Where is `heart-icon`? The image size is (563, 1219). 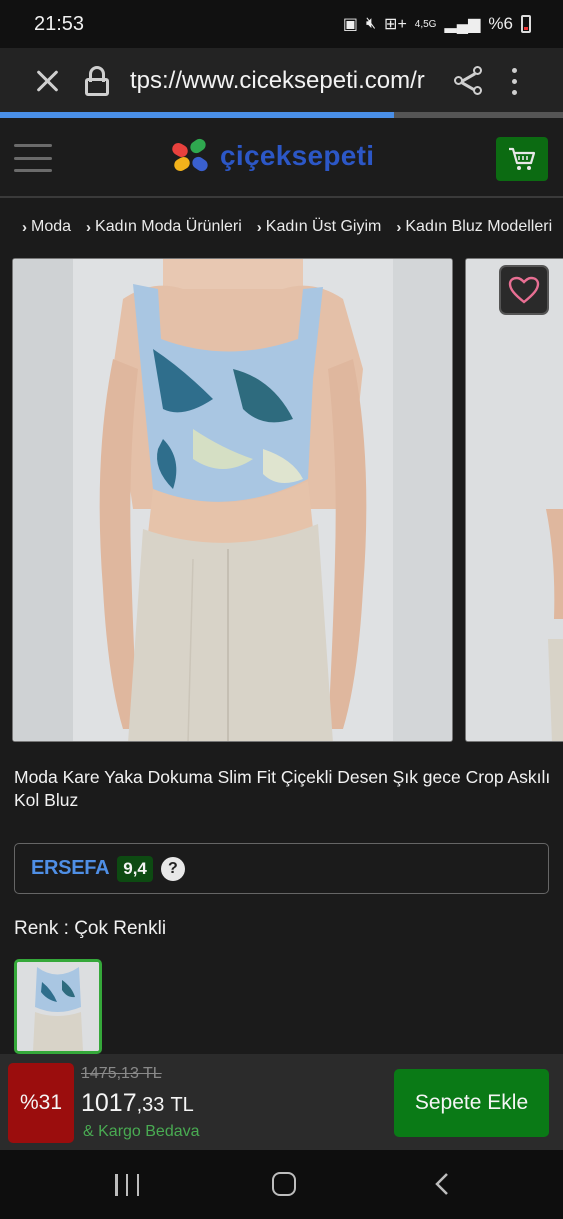 heart-icon is located at coordinates (524, 290).